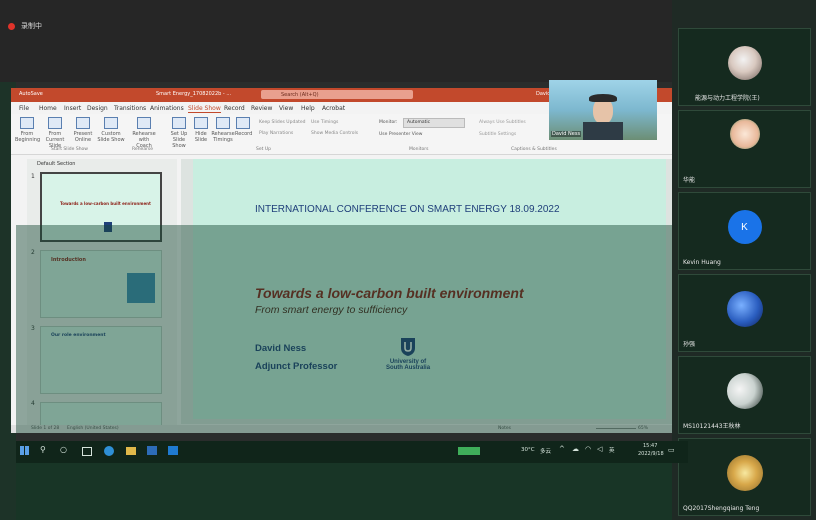  Describe the element at coordinates (702, 262) in the screenshot. I see `participant-name: Kevin Huang` at that location.